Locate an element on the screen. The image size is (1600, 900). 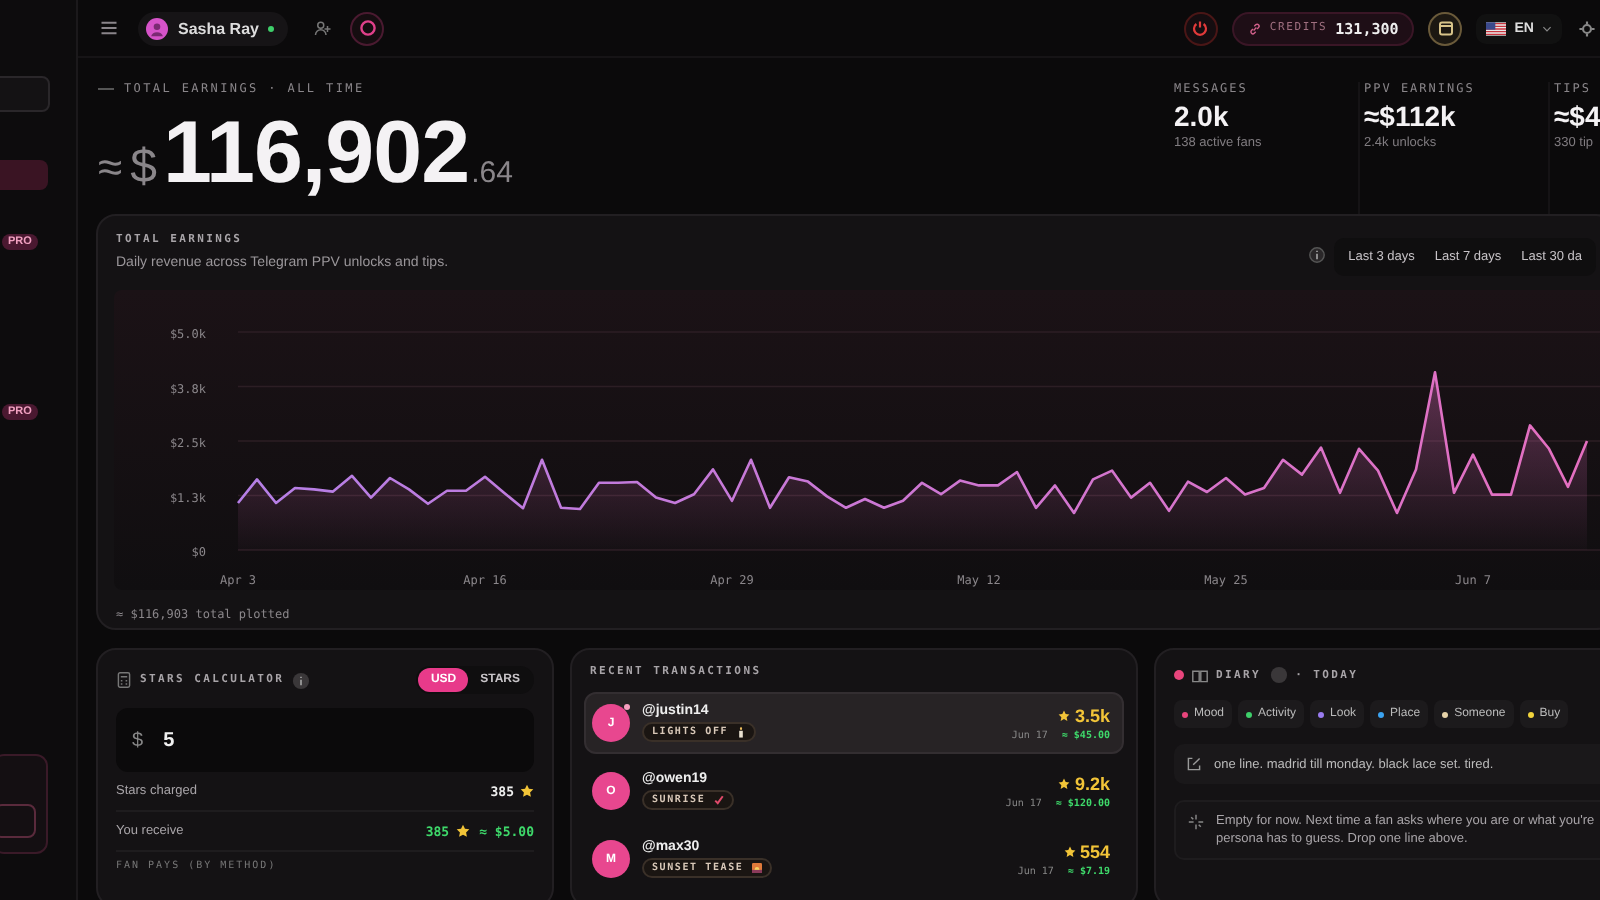
approx-sign: ≈ is located at coordinates (110, 168).